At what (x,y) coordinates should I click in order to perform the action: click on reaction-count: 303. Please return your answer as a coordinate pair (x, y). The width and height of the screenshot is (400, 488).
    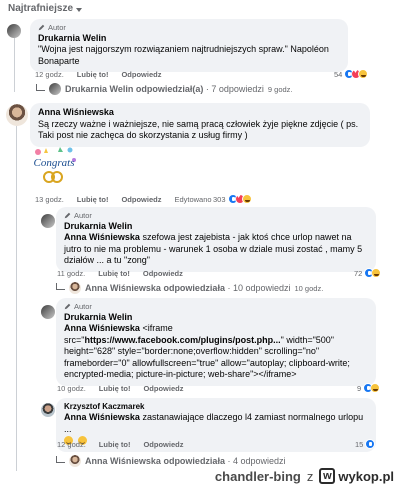
    Looking at the image, I should click on (219, 199).